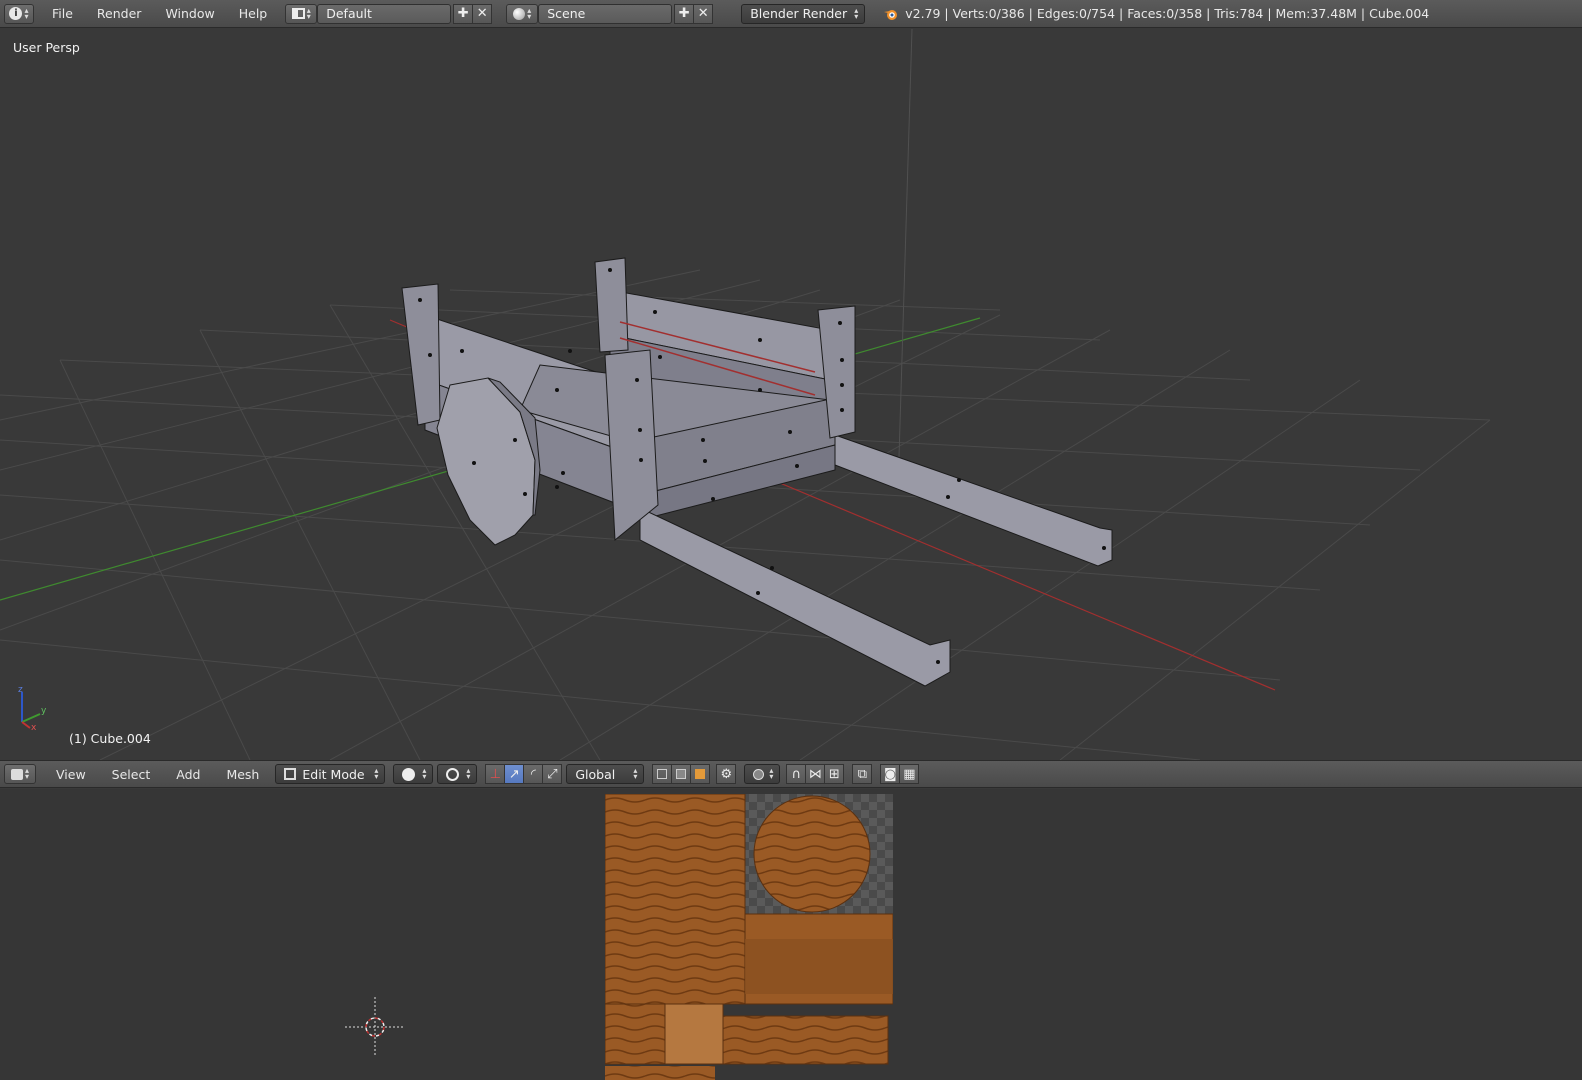 Image resolution: width=1582 pixels, height=1080 pixels. I want to click on scale-icon: ⤢, so click(552, 774).